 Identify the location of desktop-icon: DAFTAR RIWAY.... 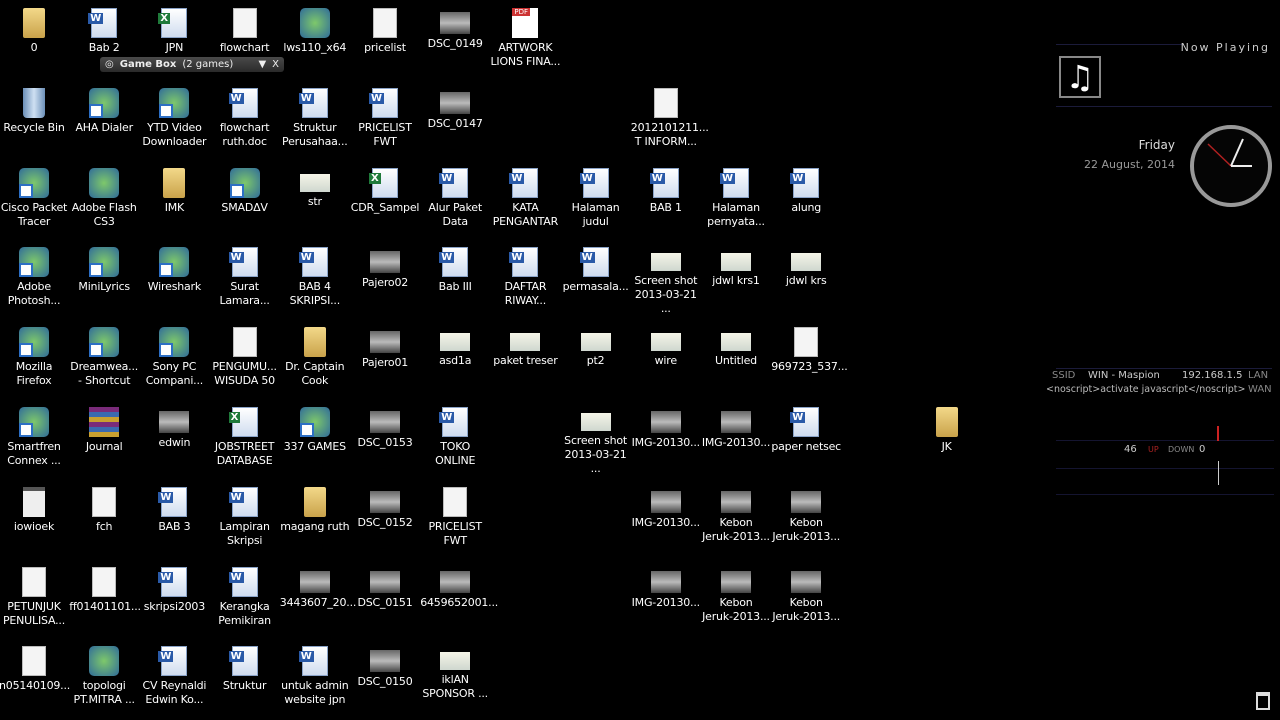
(525, 280).